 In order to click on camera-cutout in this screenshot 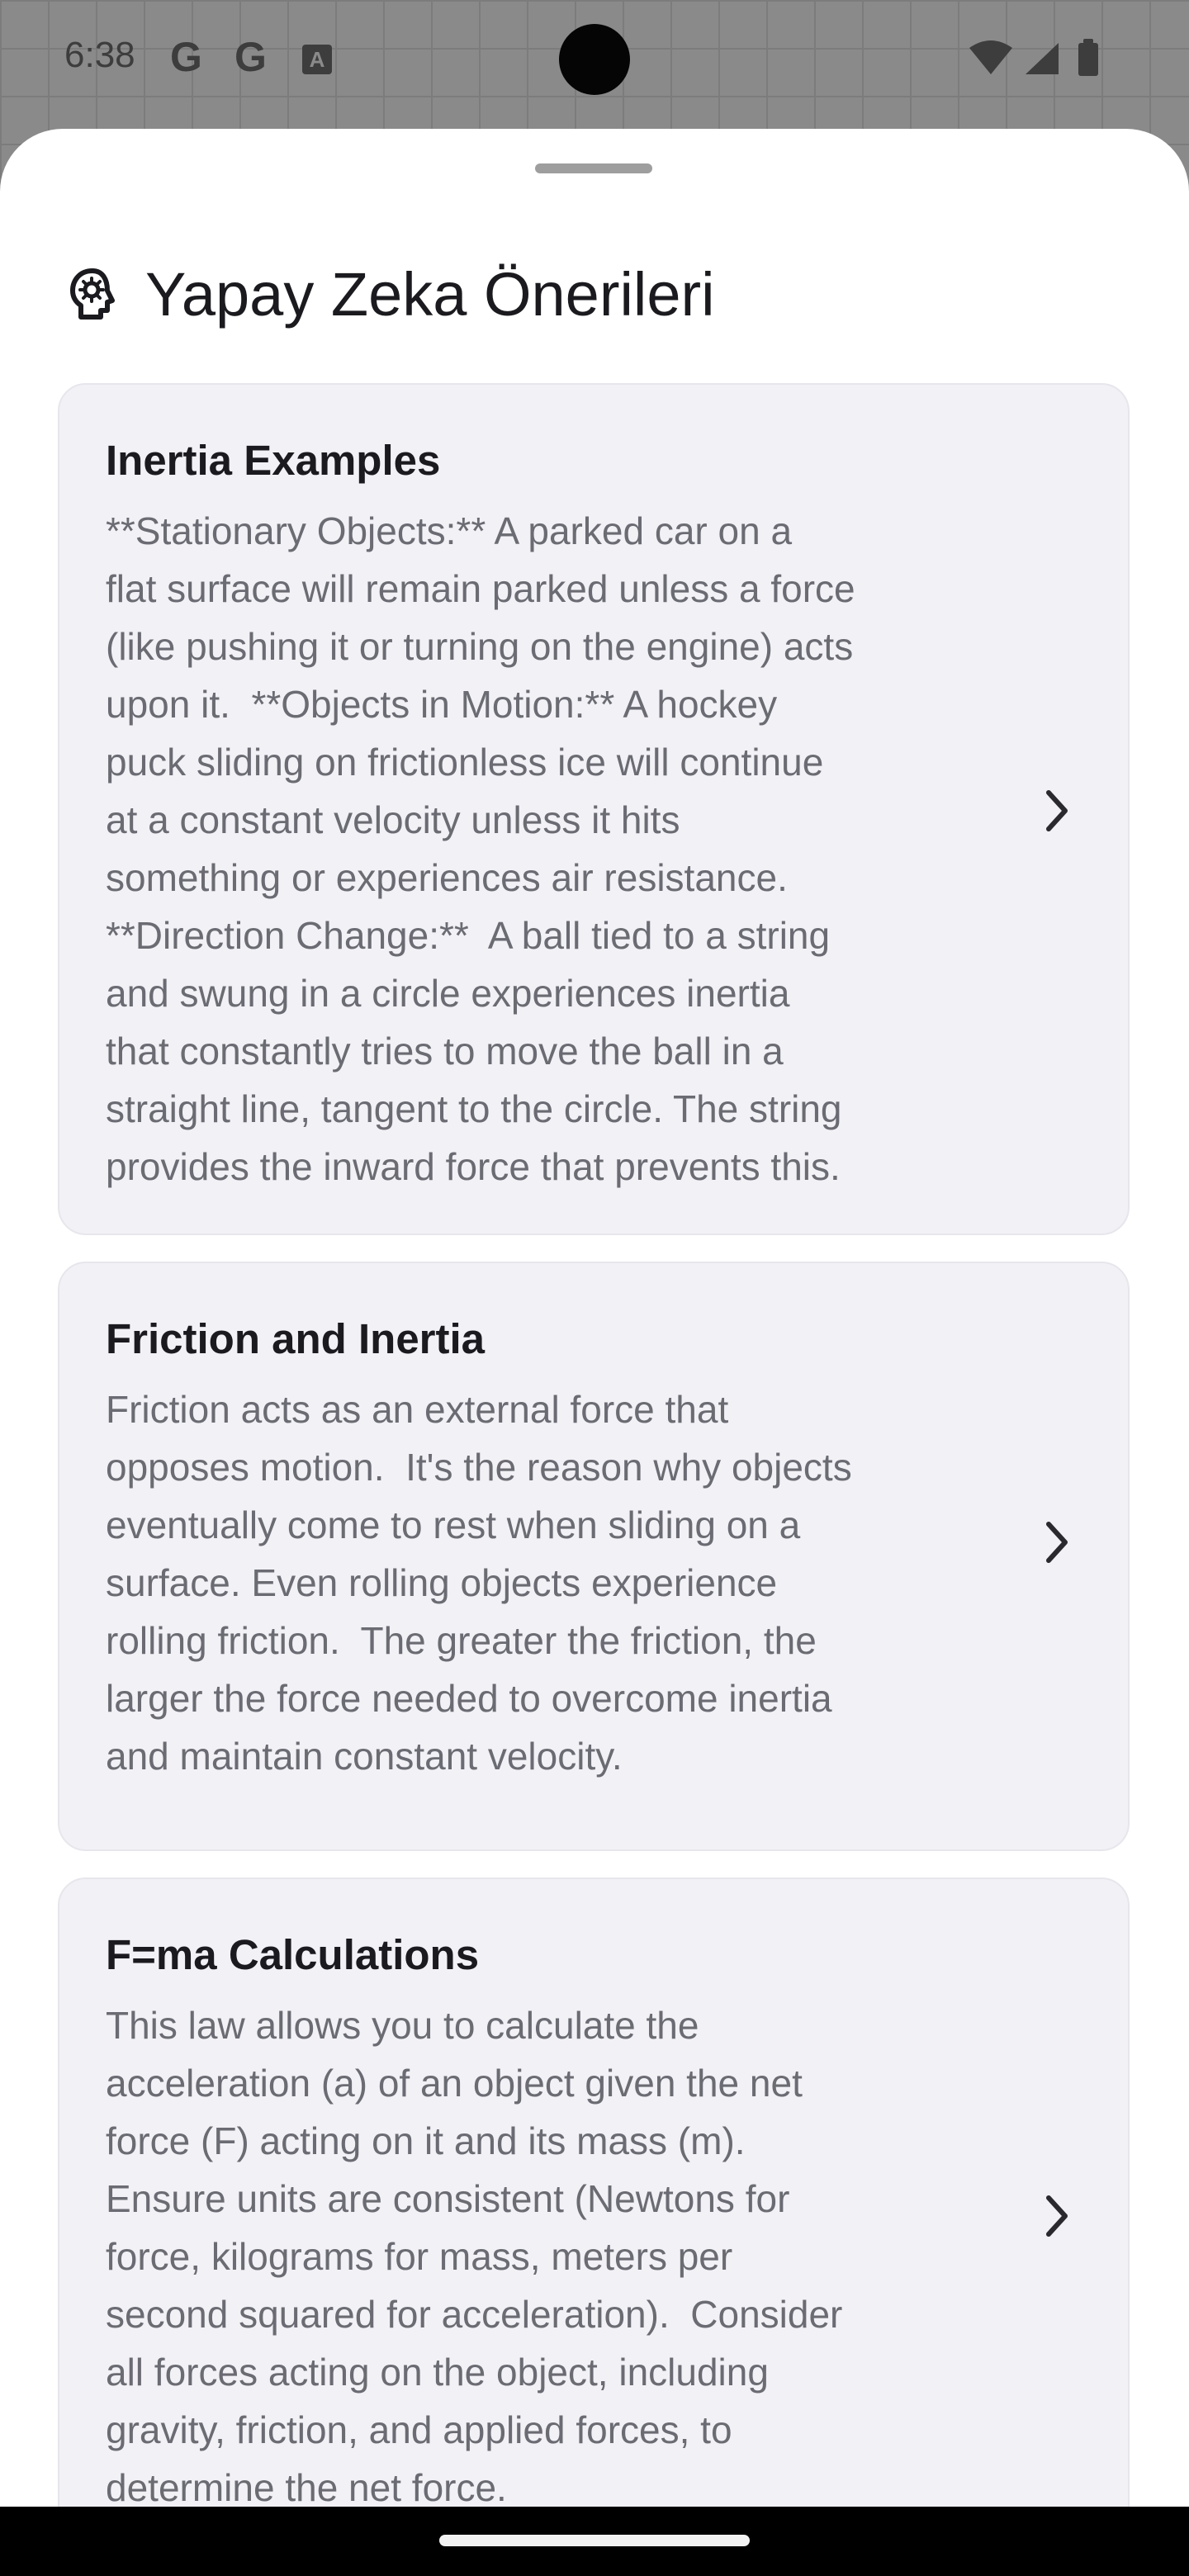, I will do `click(594, 59)`.